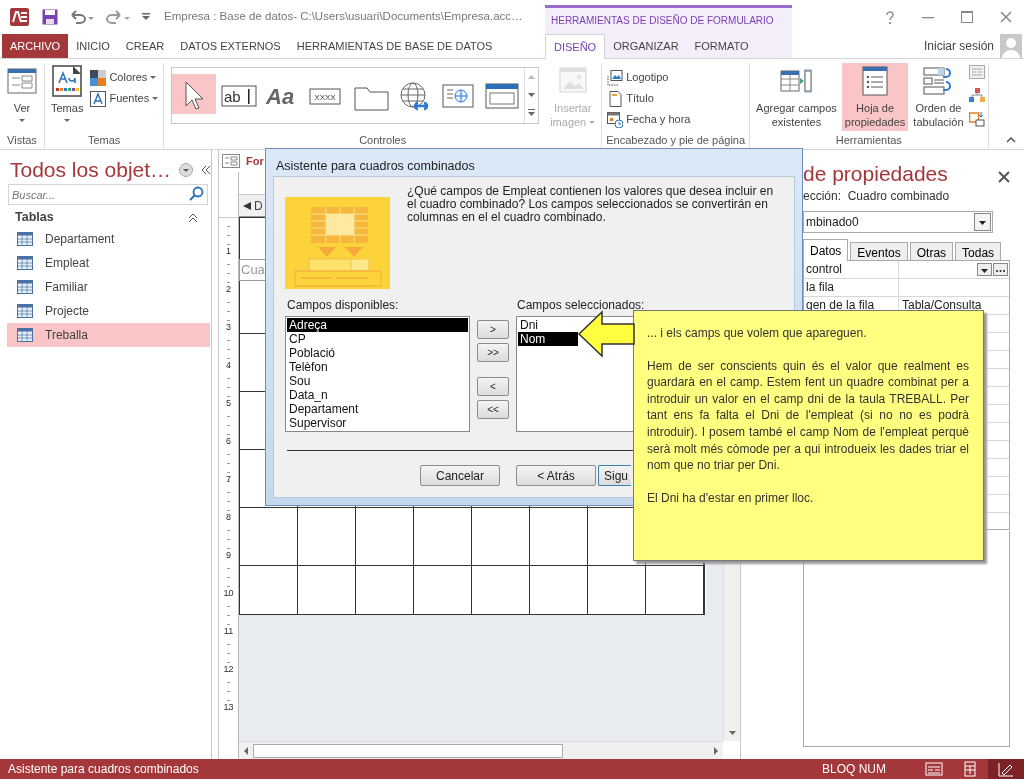 The width and height of the screenshot is (1024, 780). Describe the element at coordinates (231, 161) in the screenshot. I see `form-icon` at that location.